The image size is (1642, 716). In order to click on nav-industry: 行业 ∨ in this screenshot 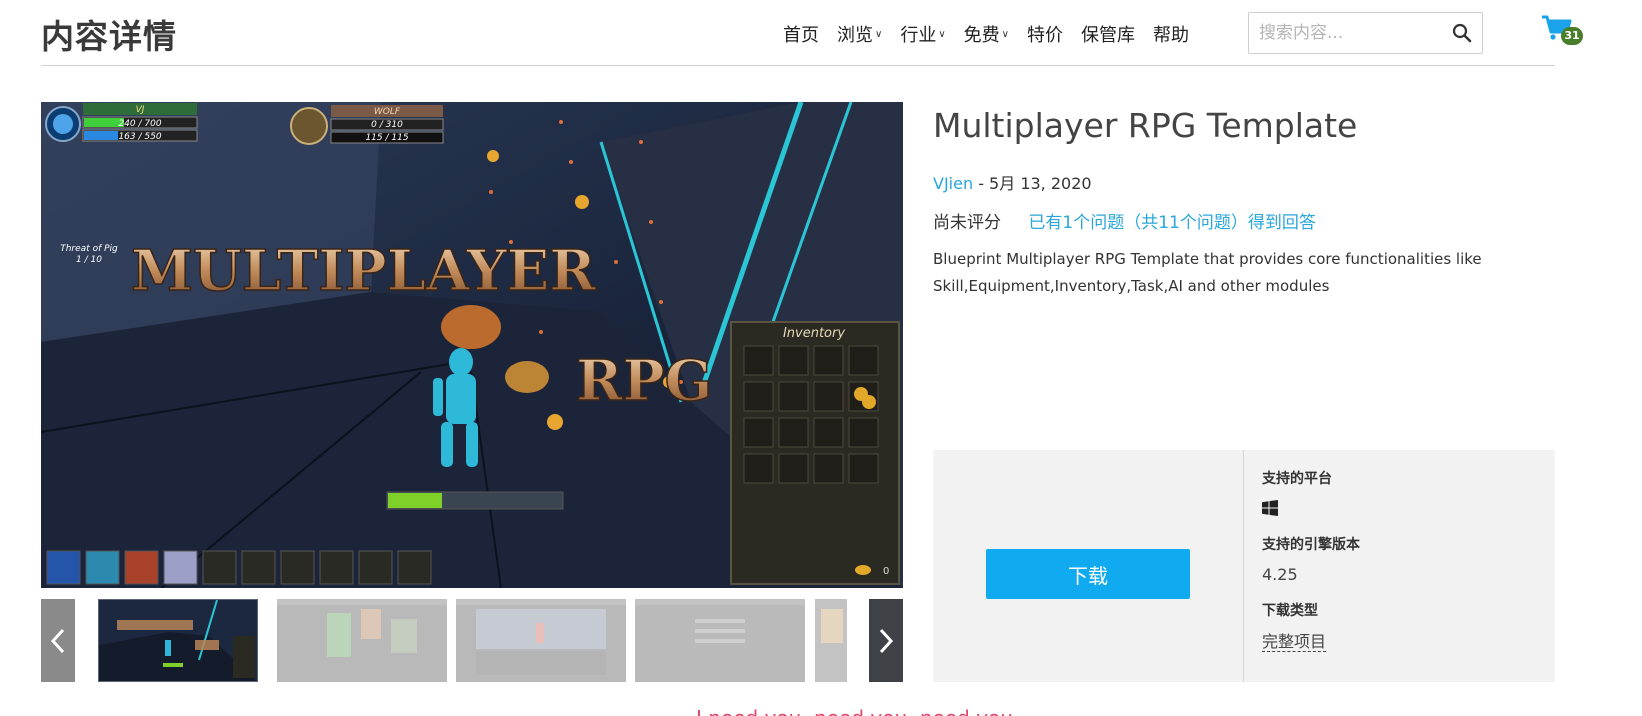, I will do `click(922, 34)`.